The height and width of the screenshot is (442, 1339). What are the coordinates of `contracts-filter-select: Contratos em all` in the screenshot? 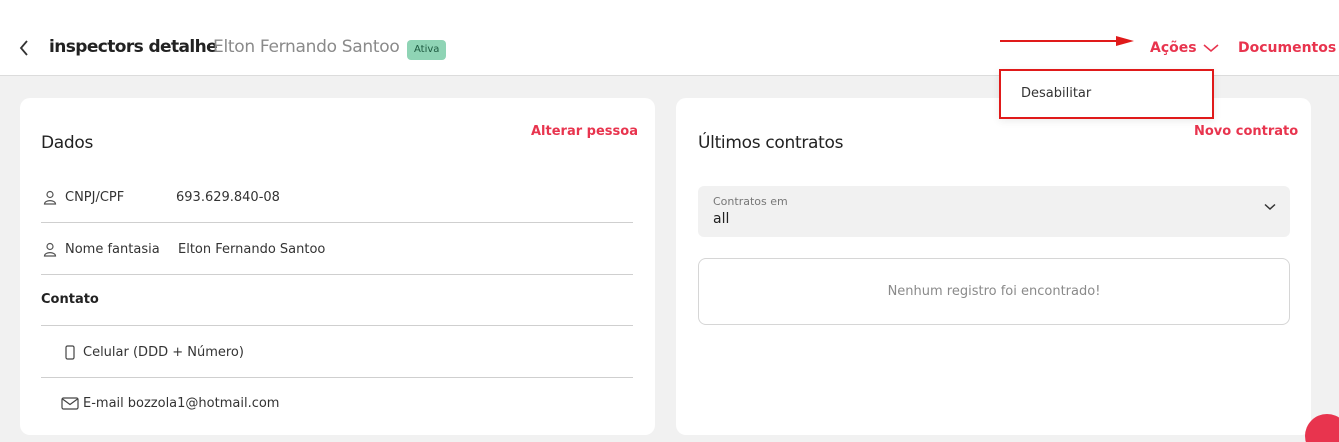 It's located at (994, 211).